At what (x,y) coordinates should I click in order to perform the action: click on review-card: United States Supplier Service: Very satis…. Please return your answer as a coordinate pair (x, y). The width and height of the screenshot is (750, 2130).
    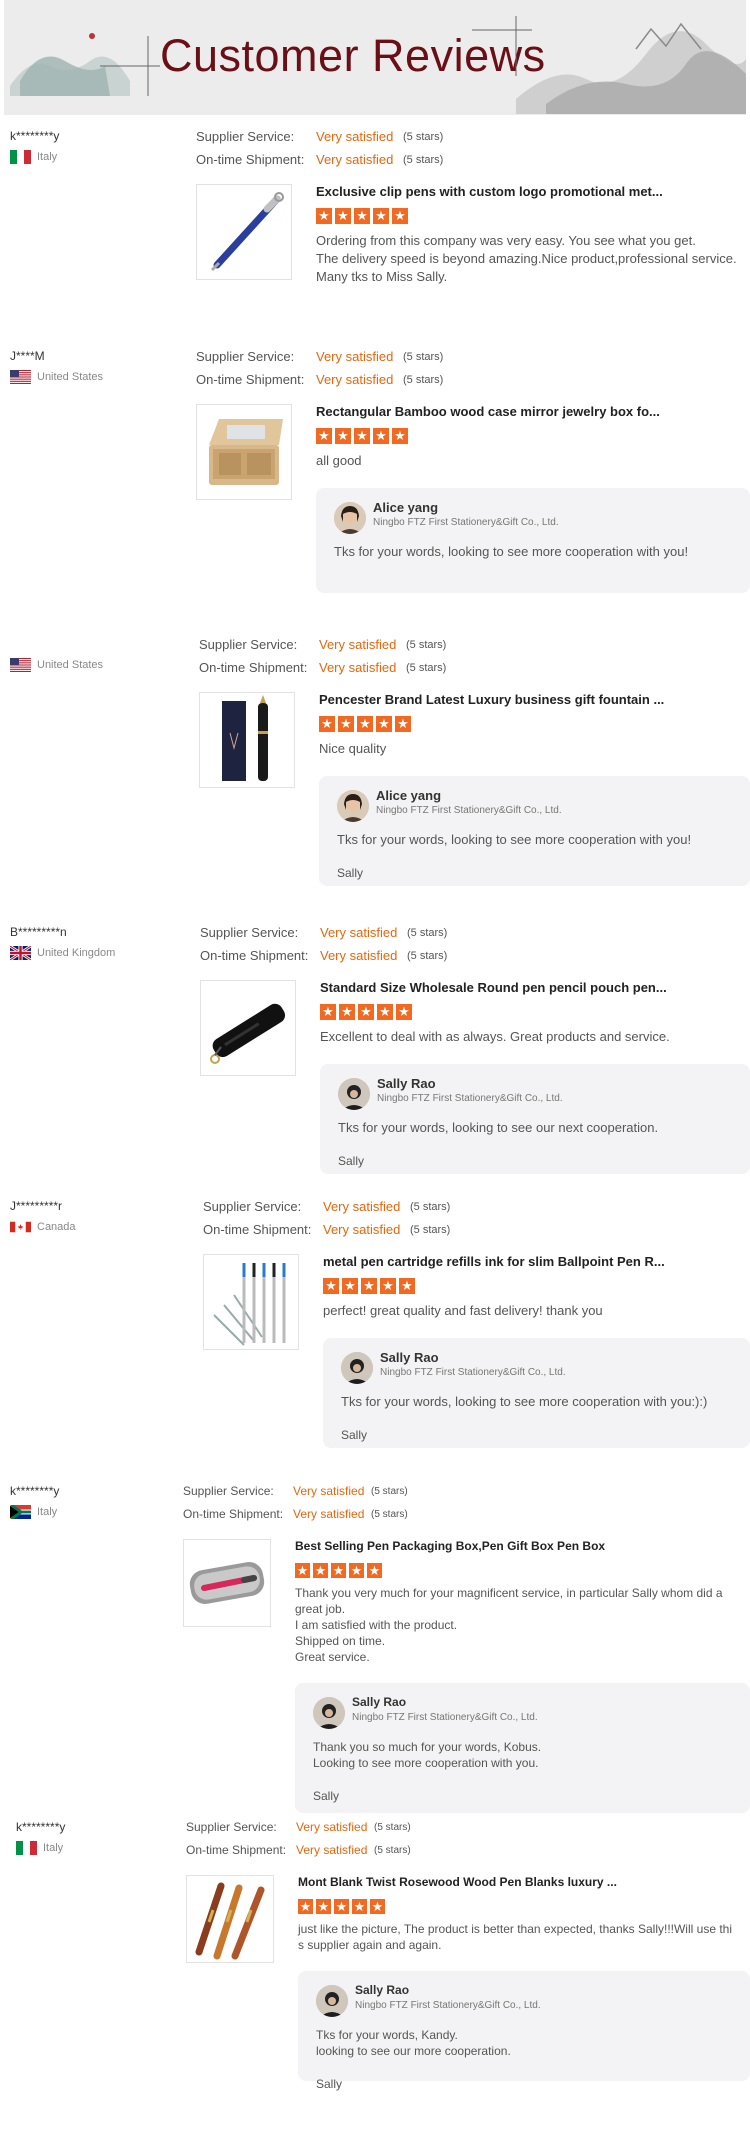
    Looking at the image, I should click on (375, 760).